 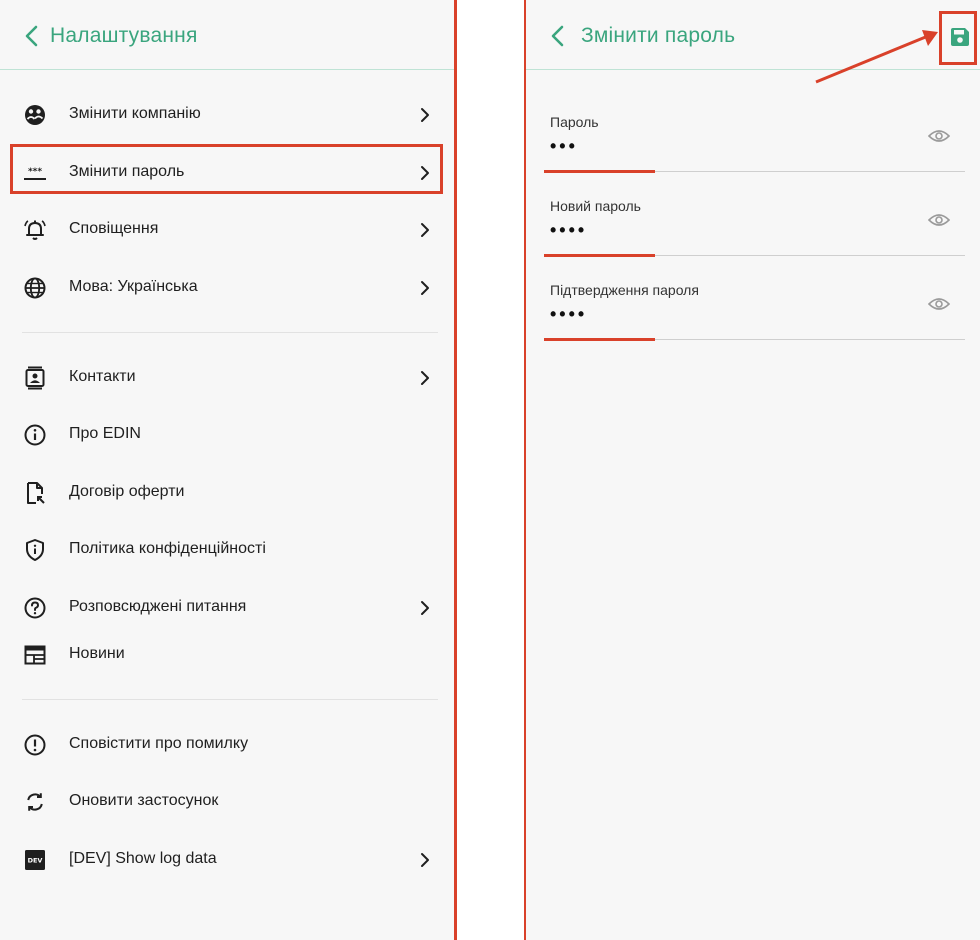 I want to click on page-title: Змінити пароль, so click(x=658, y=35).